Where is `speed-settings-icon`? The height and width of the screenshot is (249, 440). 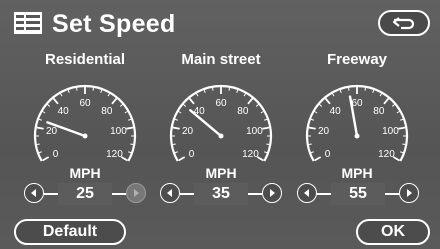 speed-settings-icon is located at coordinates (28, 23).